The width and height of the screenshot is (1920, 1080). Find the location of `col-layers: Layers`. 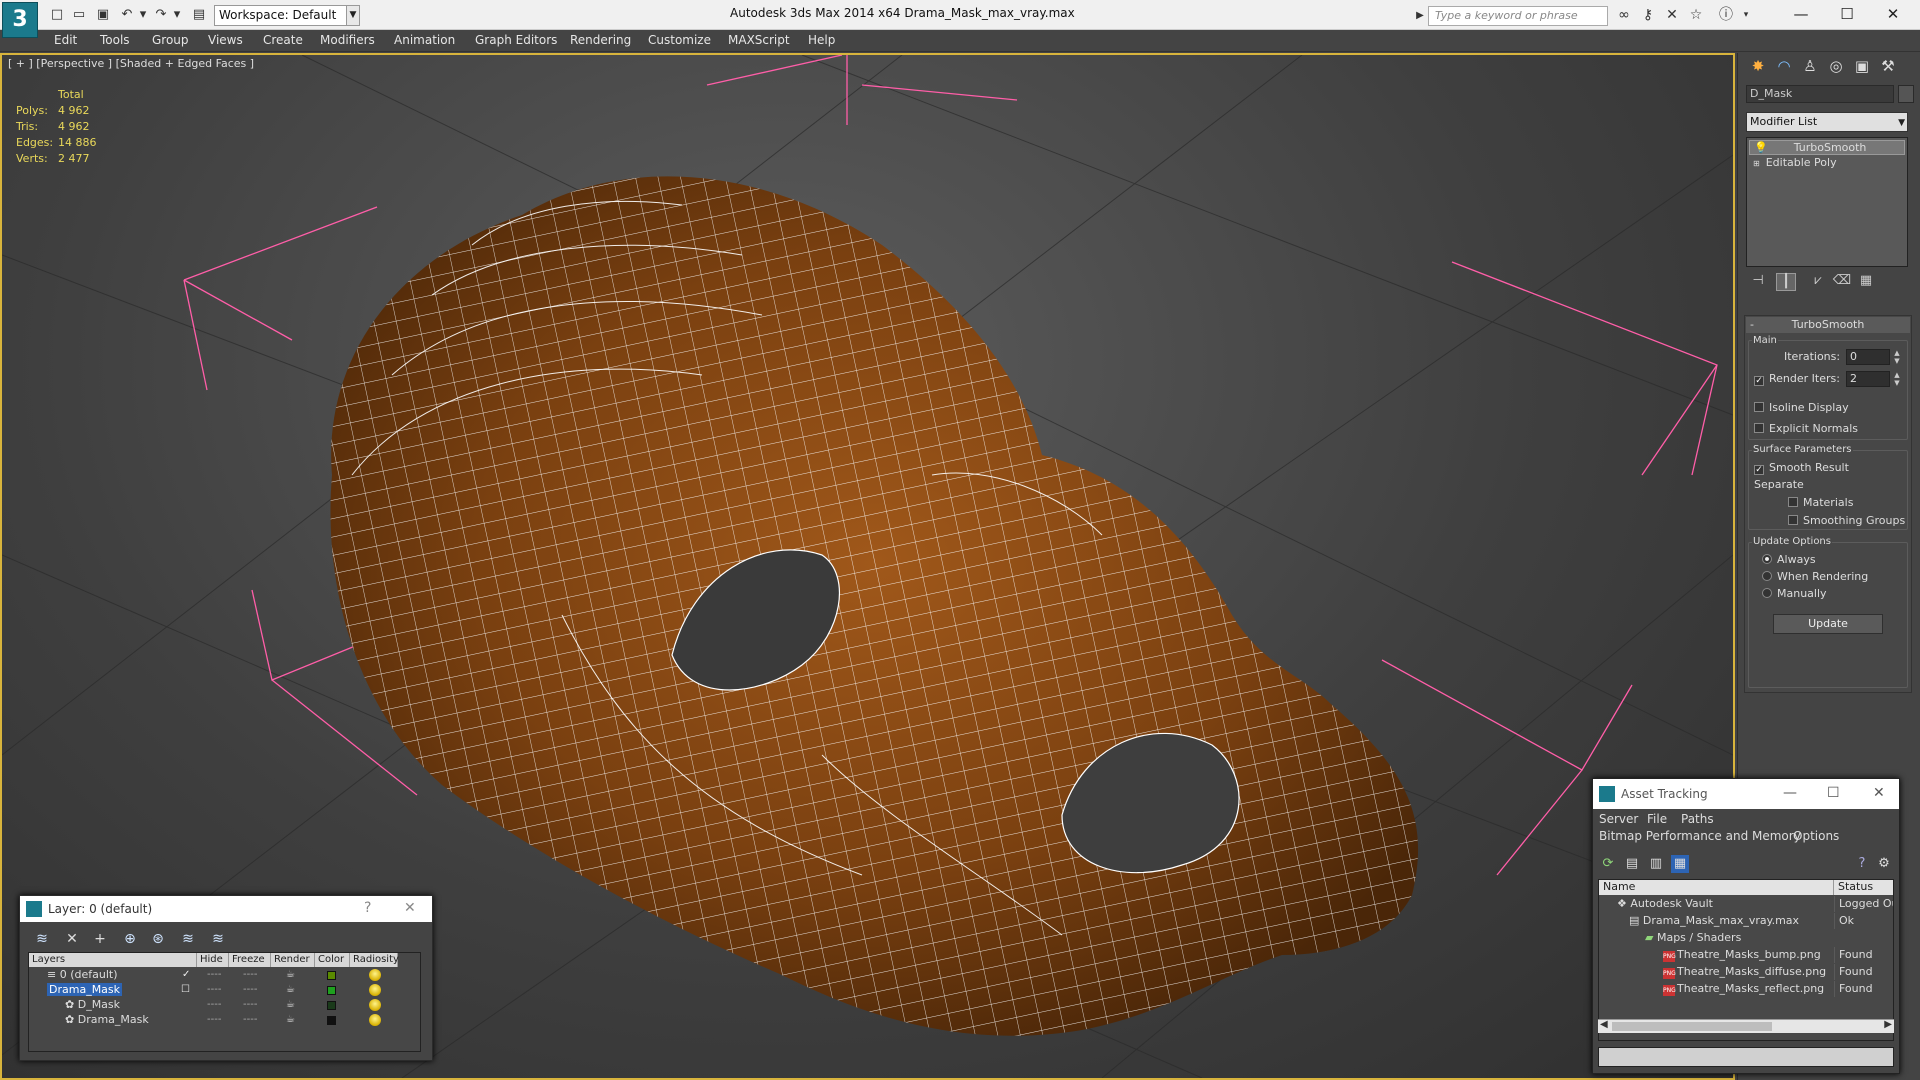

col-layers: Layers is located at coordinates (113, 960).